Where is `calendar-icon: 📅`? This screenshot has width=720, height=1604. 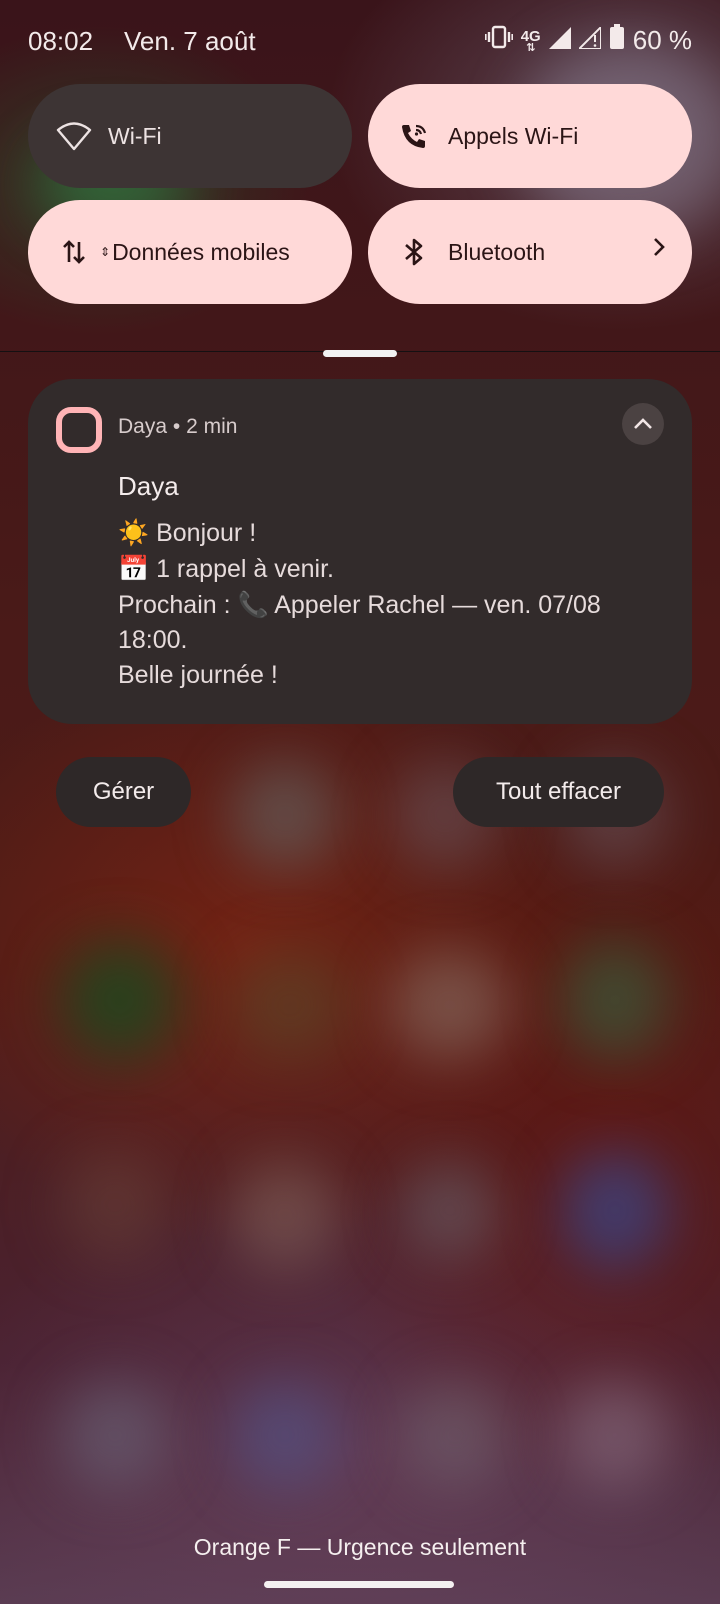
calendar-icon: 📅 is located at coordinates (134, 568).